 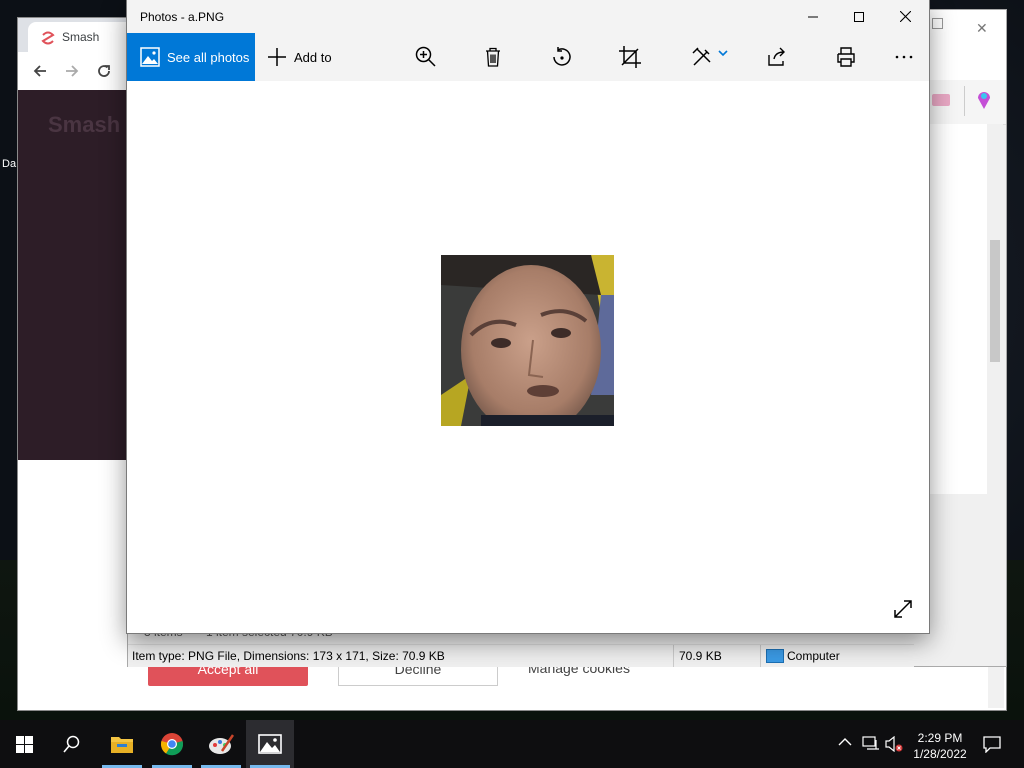 What do you see at coordinates (894, 744) in the screenshot?
I see `volume-muted-icon` at bounding box center [894, 744].